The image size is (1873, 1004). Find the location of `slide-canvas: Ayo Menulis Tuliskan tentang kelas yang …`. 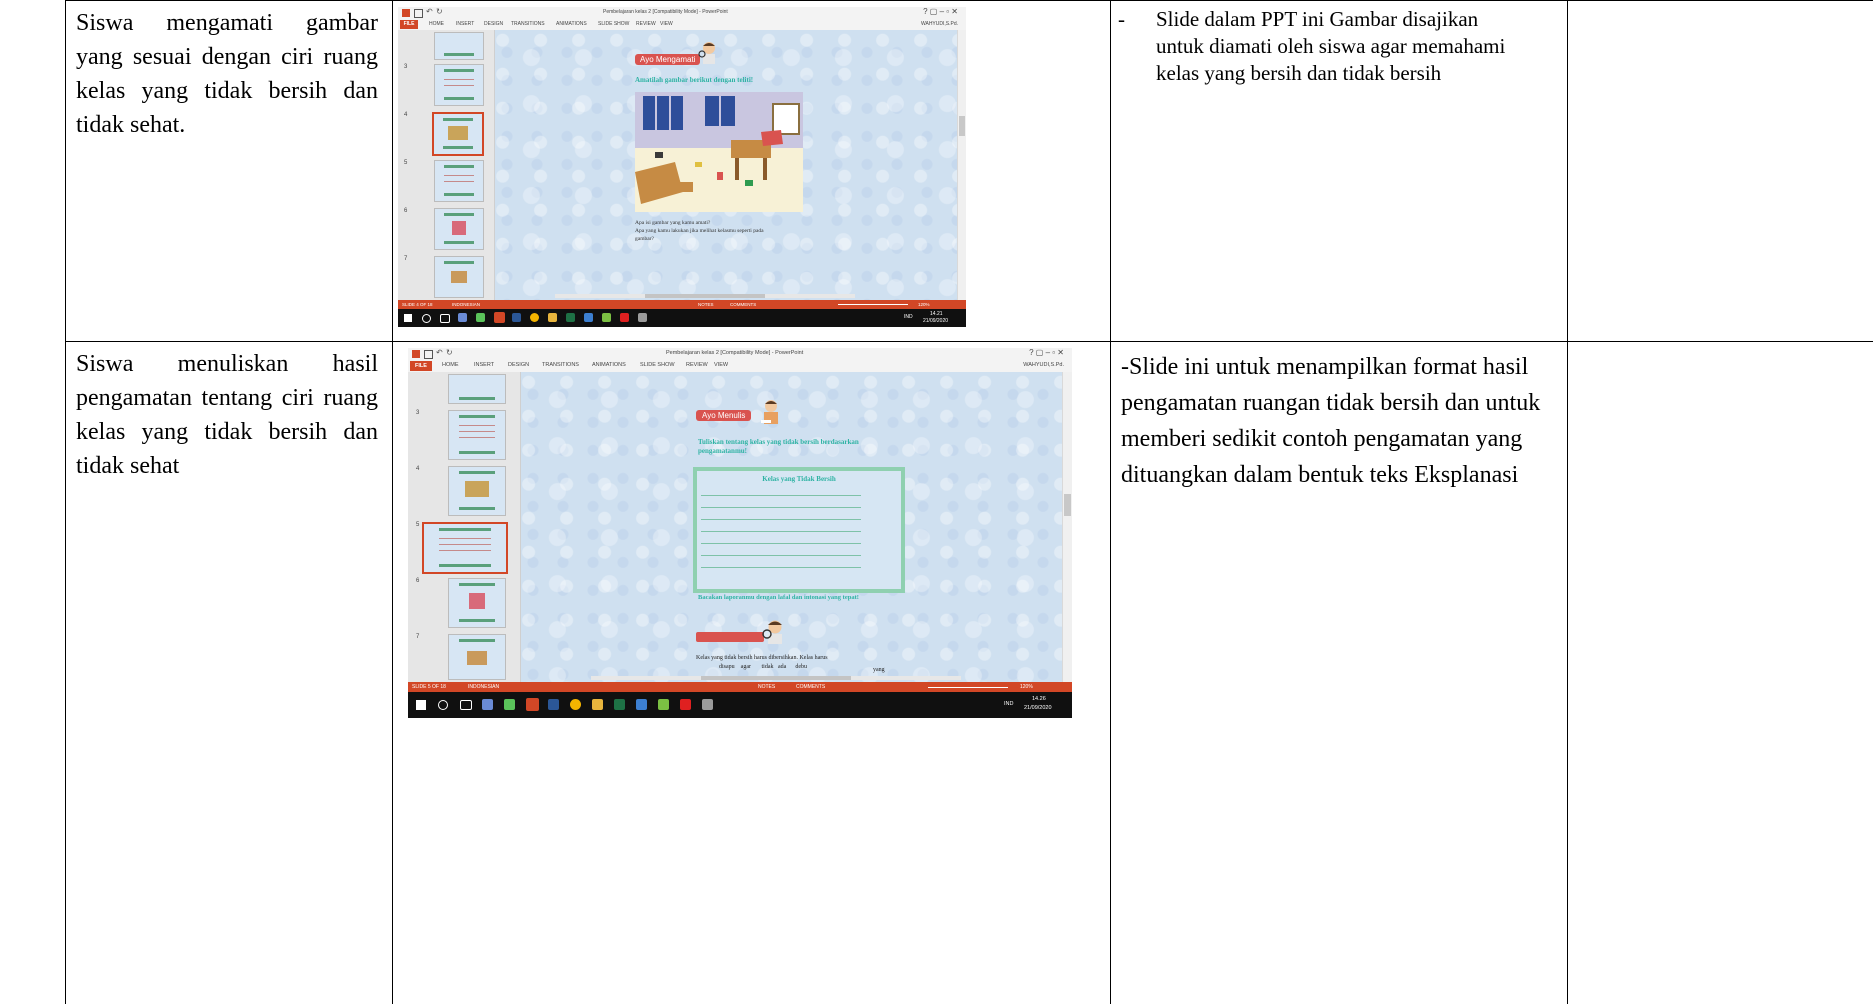

slide-canvas: Ayo Menulis Tuliskan tentang kelas yang … is located at coordinates (791, 527).